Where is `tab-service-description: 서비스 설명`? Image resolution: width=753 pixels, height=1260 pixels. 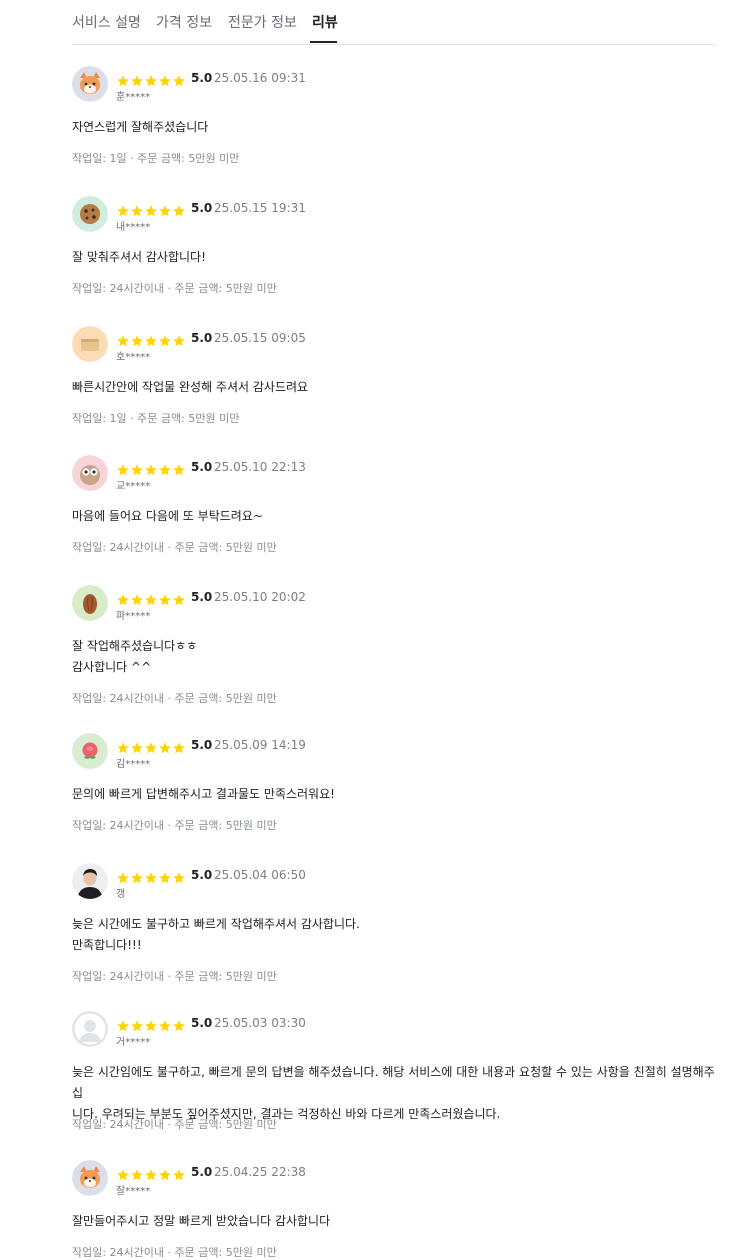 tab-service-description: 서비스 설명 is located at coordinates (106, 22).